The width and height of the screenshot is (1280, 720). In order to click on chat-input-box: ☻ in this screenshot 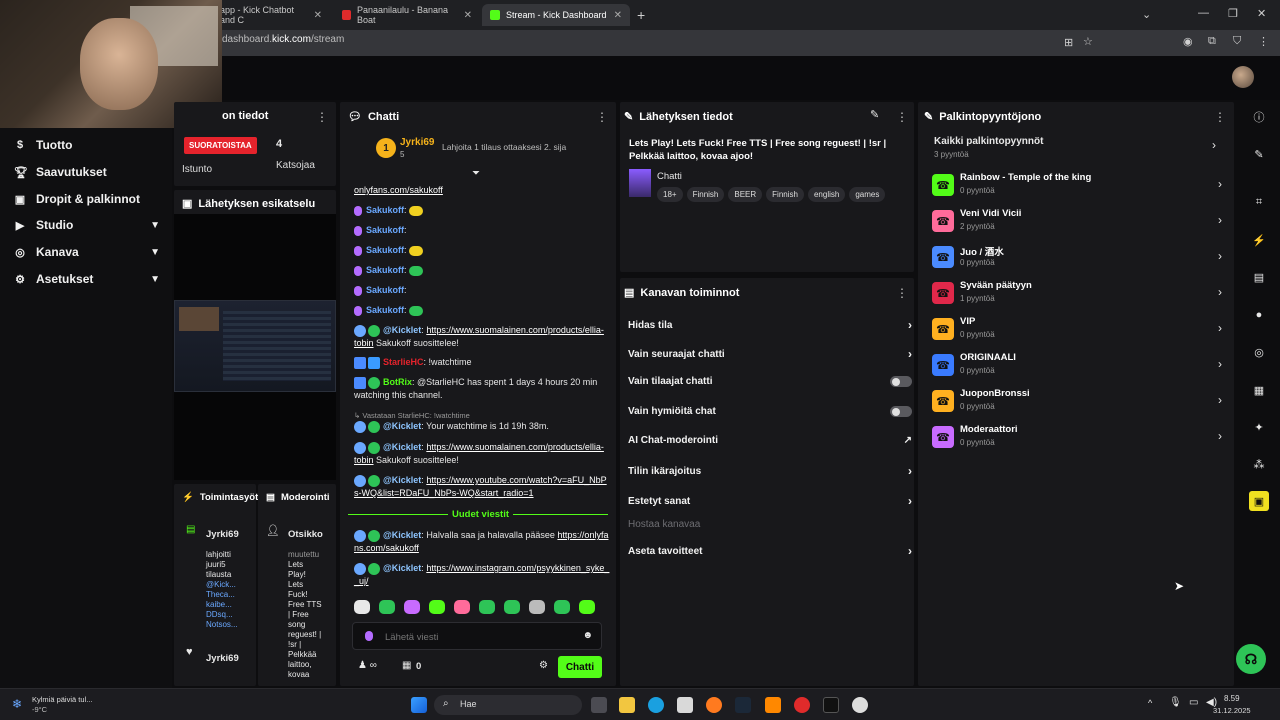, I will do `click(477, 636)`.